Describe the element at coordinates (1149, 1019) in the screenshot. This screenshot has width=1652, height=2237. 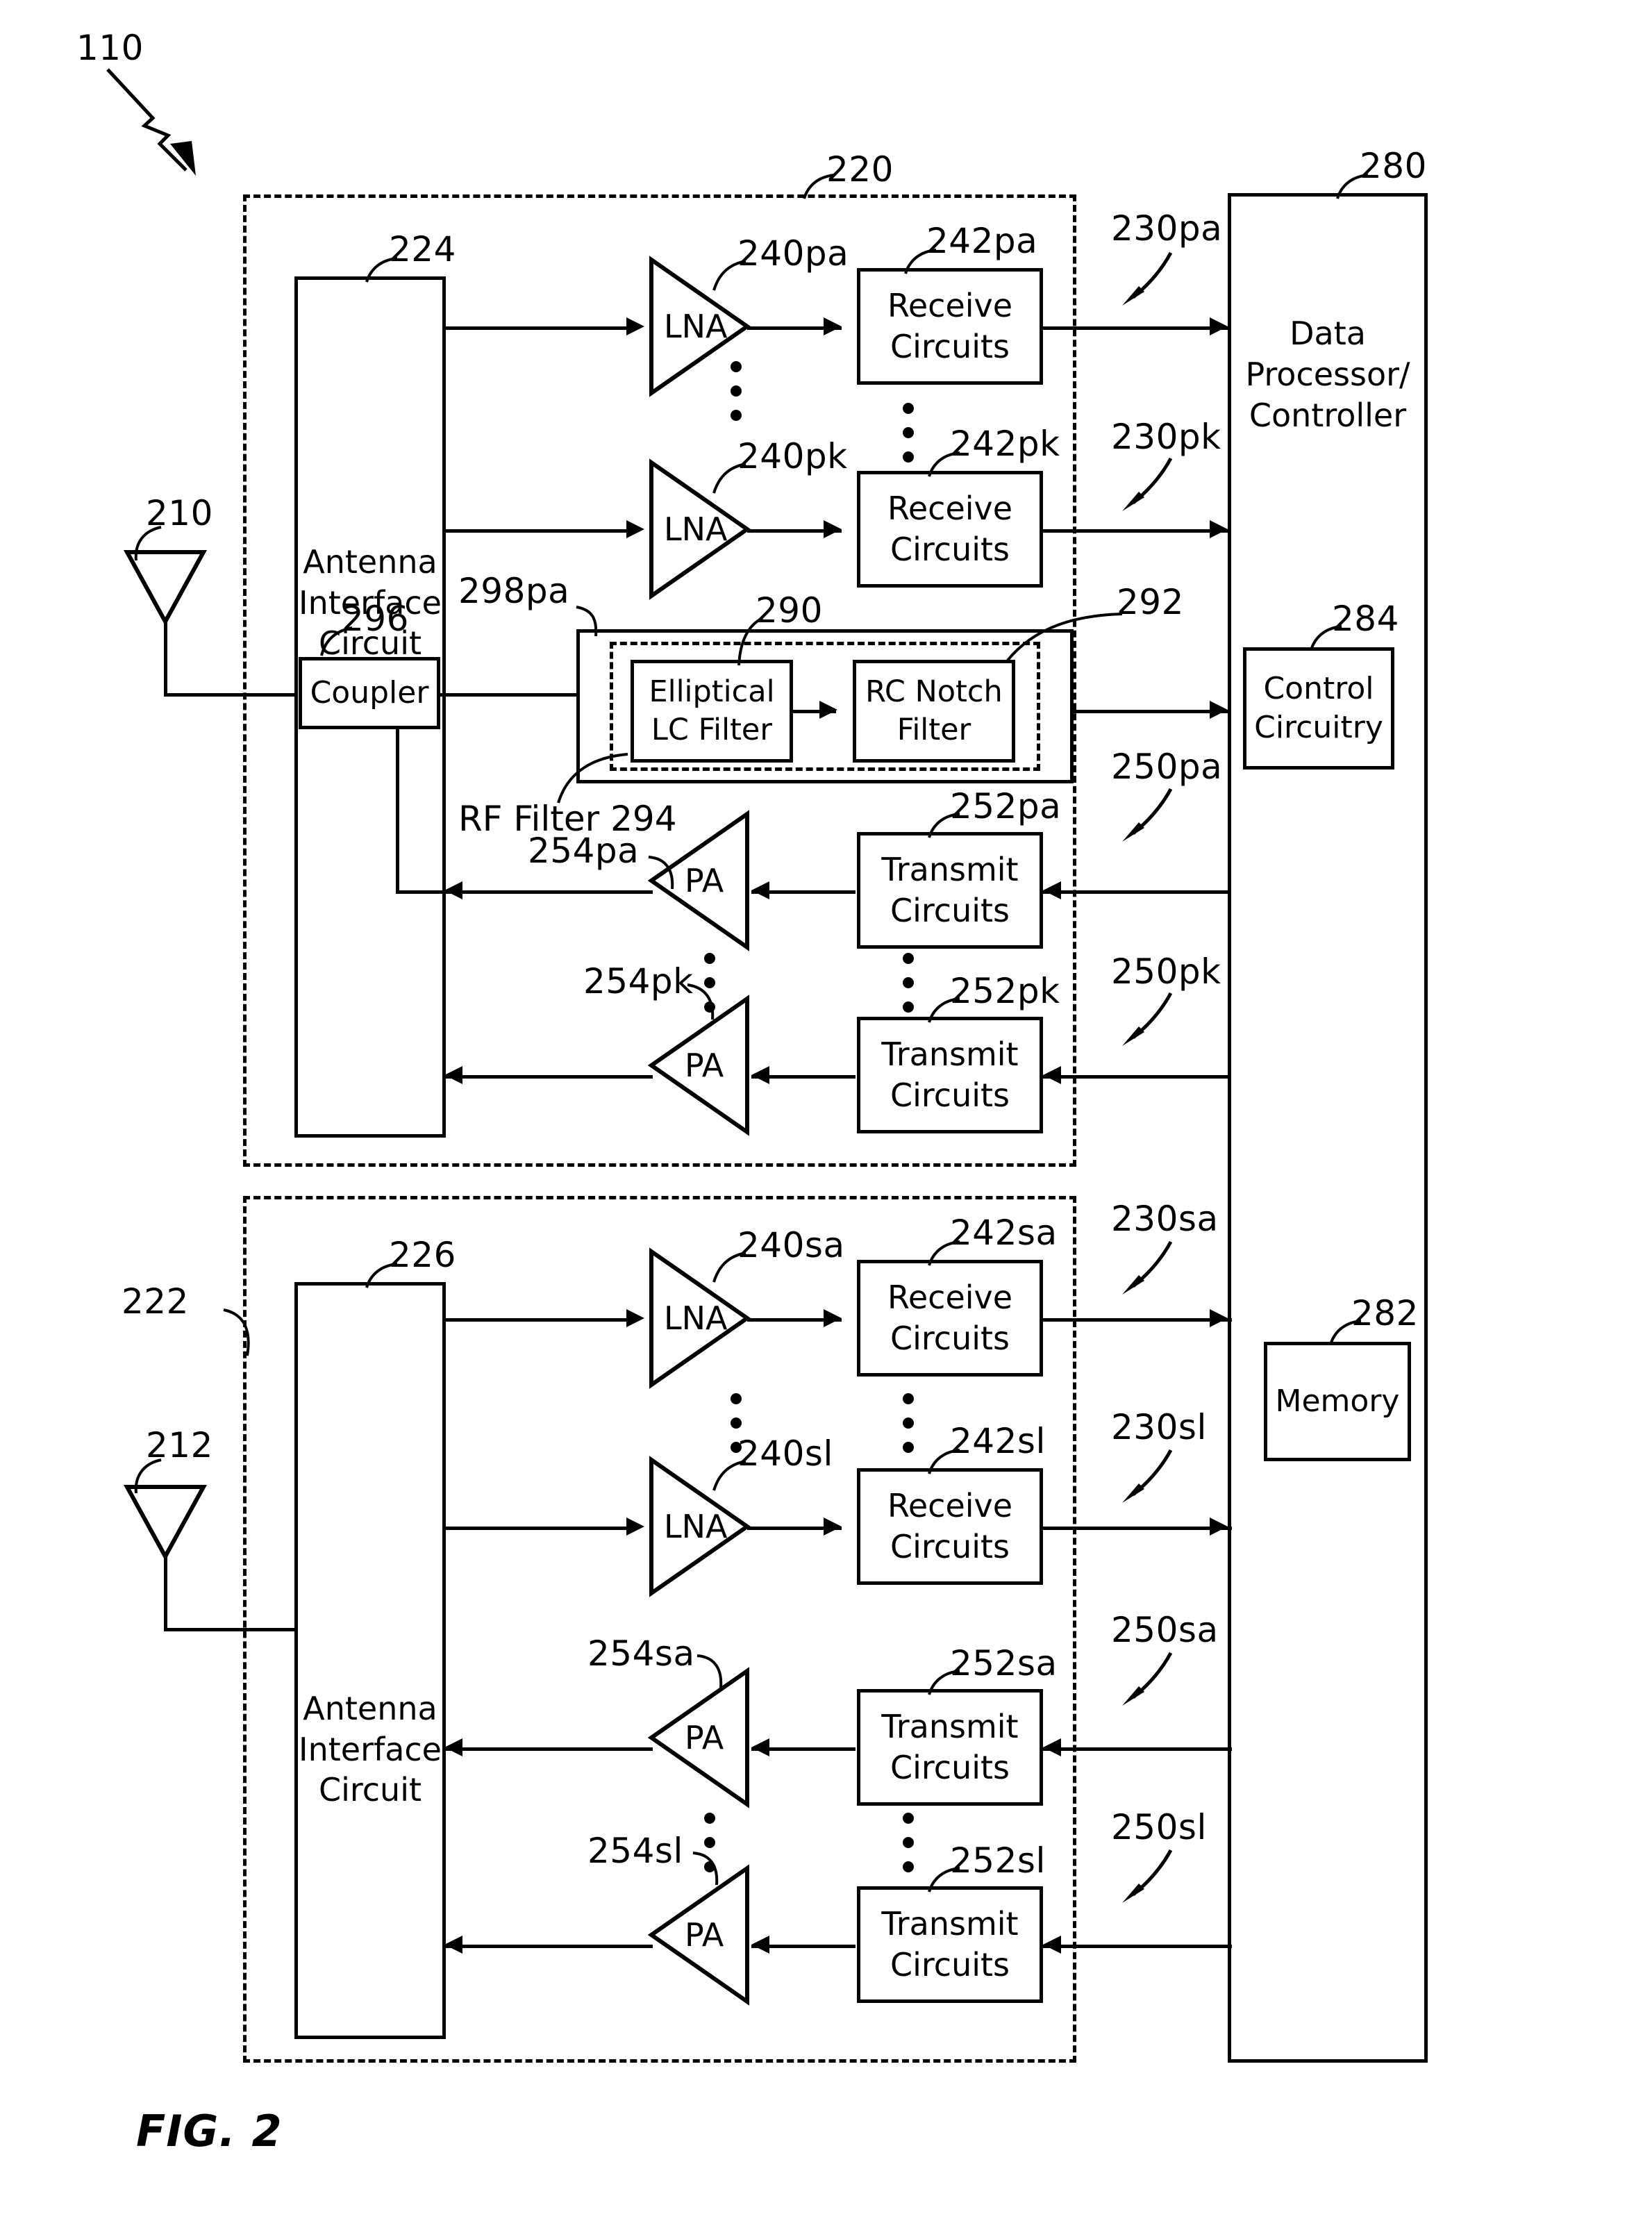
I see `leader-250pk-arrow` at that location.